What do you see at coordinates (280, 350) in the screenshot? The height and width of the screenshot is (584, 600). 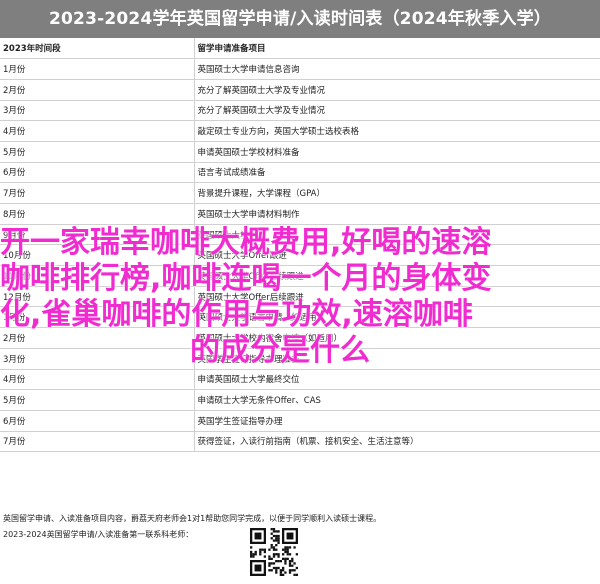 I see `overlay-line-4: 的成分是什么` at bounding box center [280, 350].